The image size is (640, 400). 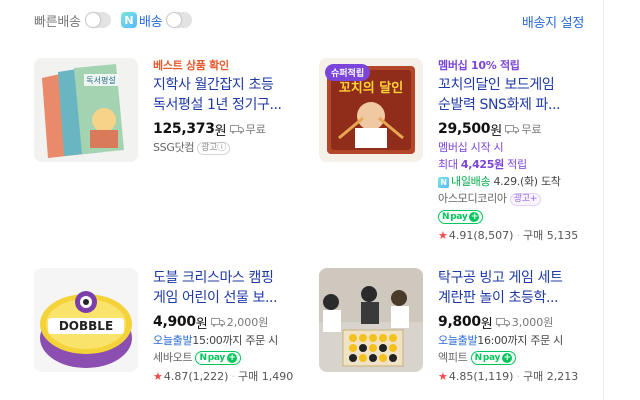 What do you see at coordinates (97, 20) in the screenshot?
I see `fast-delivery-toggle` at bounding box center [97, 20].